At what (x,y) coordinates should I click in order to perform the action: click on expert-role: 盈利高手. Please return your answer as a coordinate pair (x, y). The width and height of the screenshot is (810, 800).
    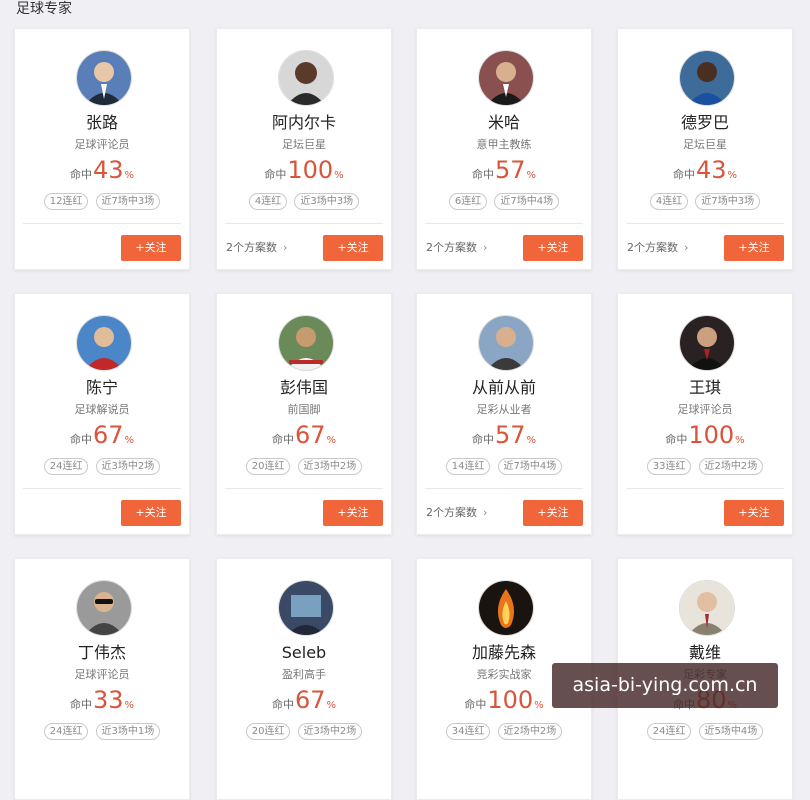
    Looking at the image, I should click on (304, 674).